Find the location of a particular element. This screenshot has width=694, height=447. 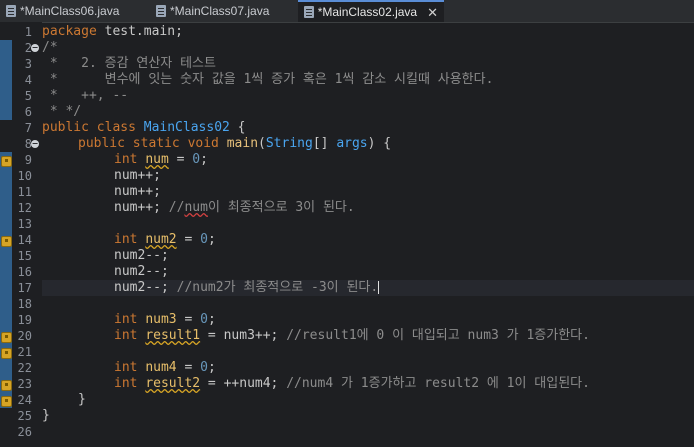

code-line: public static void main(String[] args) { is located at coordinates (368, 144).